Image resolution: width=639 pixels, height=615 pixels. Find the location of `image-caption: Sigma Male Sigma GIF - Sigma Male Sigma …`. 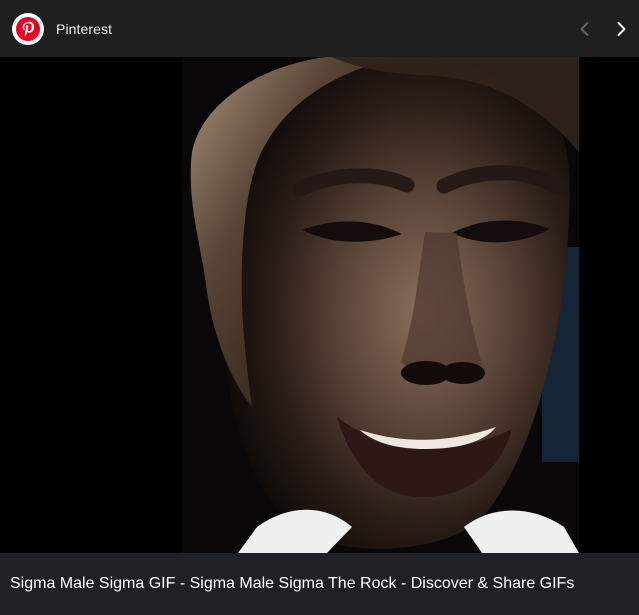

image-caption: Sigma Male Sigma GIF - Sigma Male Sigma … is located at coordinates (292, 584).